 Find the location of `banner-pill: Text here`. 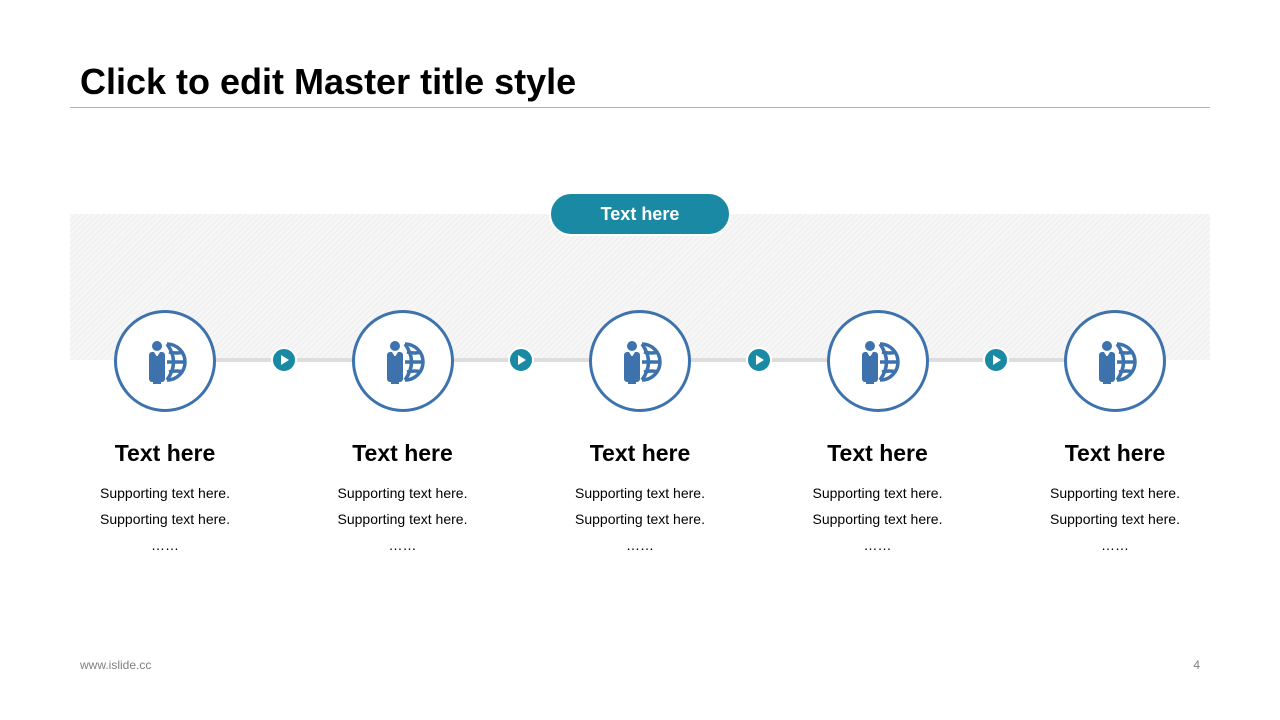

banner-pill: Text here is located at coordinates (640, 214).